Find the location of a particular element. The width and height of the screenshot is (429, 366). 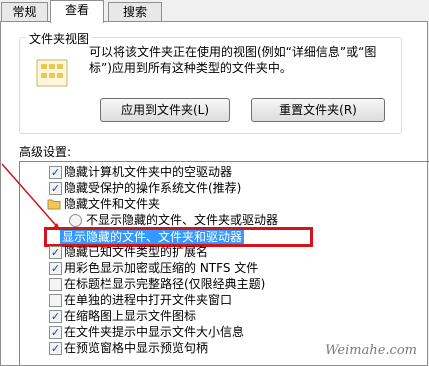

folder-view-icon is located at coordinates (52, 73).